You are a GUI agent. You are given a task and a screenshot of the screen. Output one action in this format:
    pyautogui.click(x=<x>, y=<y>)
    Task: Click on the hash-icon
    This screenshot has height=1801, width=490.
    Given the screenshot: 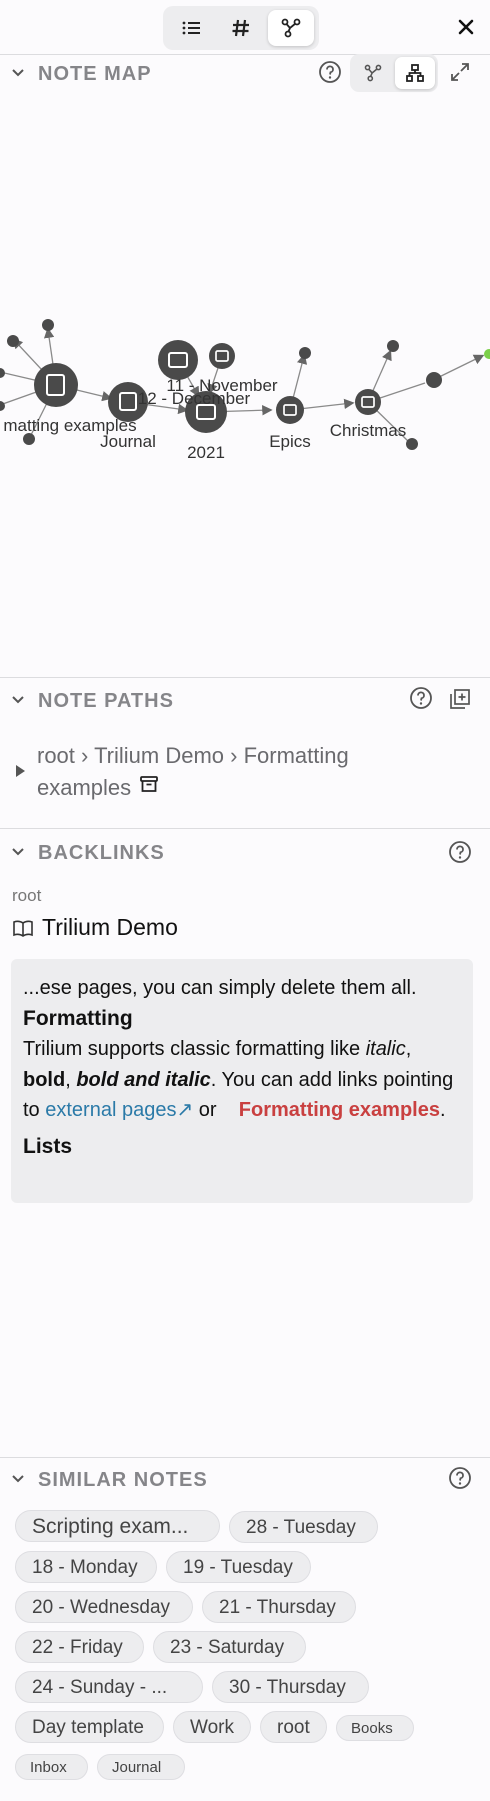 What is the action you would take?
    pyautogui.click(x=240, y=28)
    